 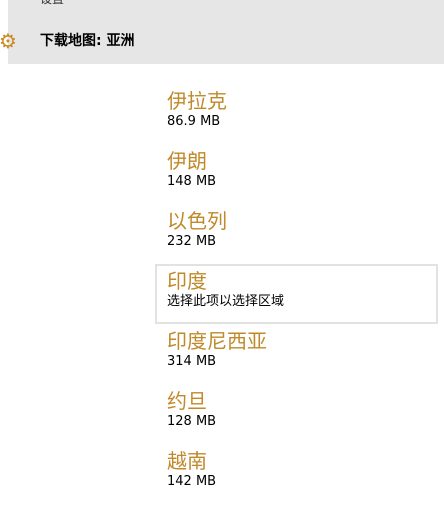 I want to click on region-name: 伊朗, so click(x=187, y=161).